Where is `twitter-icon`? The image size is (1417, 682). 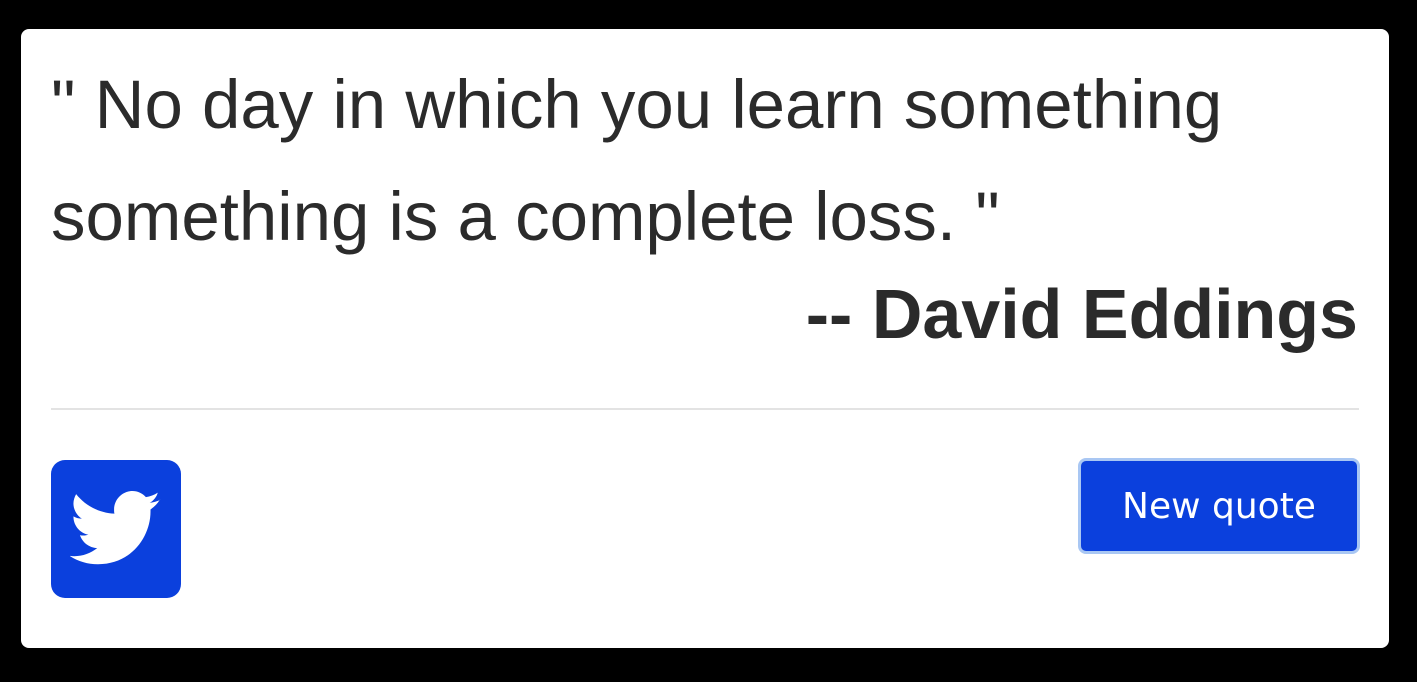
twitter-icon is located at coordinates (116, 529).